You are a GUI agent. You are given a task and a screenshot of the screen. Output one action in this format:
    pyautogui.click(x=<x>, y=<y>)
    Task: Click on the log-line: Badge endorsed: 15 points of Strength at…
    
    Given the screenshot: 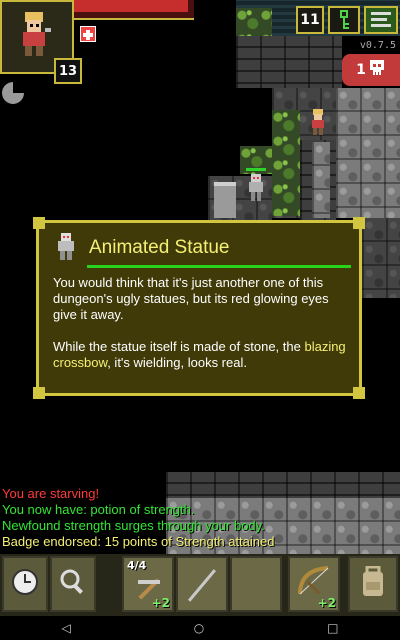 What is the action you would take?
    pyautogui.click(x=138, y=541)
    